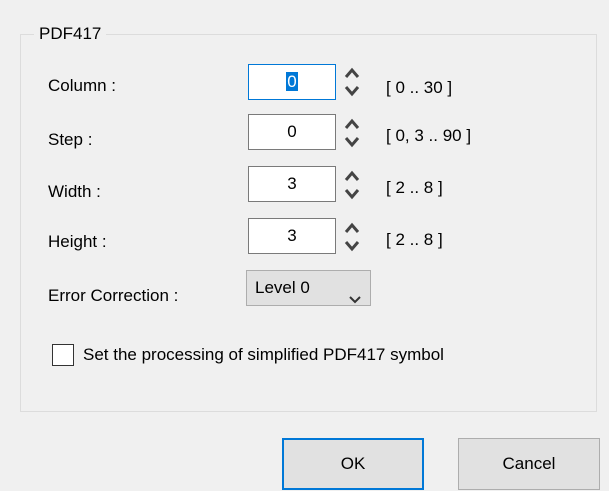  Describe the element at coordinates (353, 464) in the screenshot. I see `ok-button: OK` at that location.